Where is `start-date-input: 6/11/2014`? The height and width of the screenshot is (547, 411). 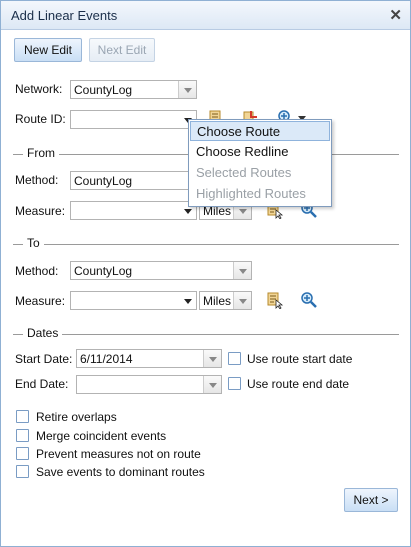
start-date-input: 6/11/2014 is located at coordinates (149, 358).